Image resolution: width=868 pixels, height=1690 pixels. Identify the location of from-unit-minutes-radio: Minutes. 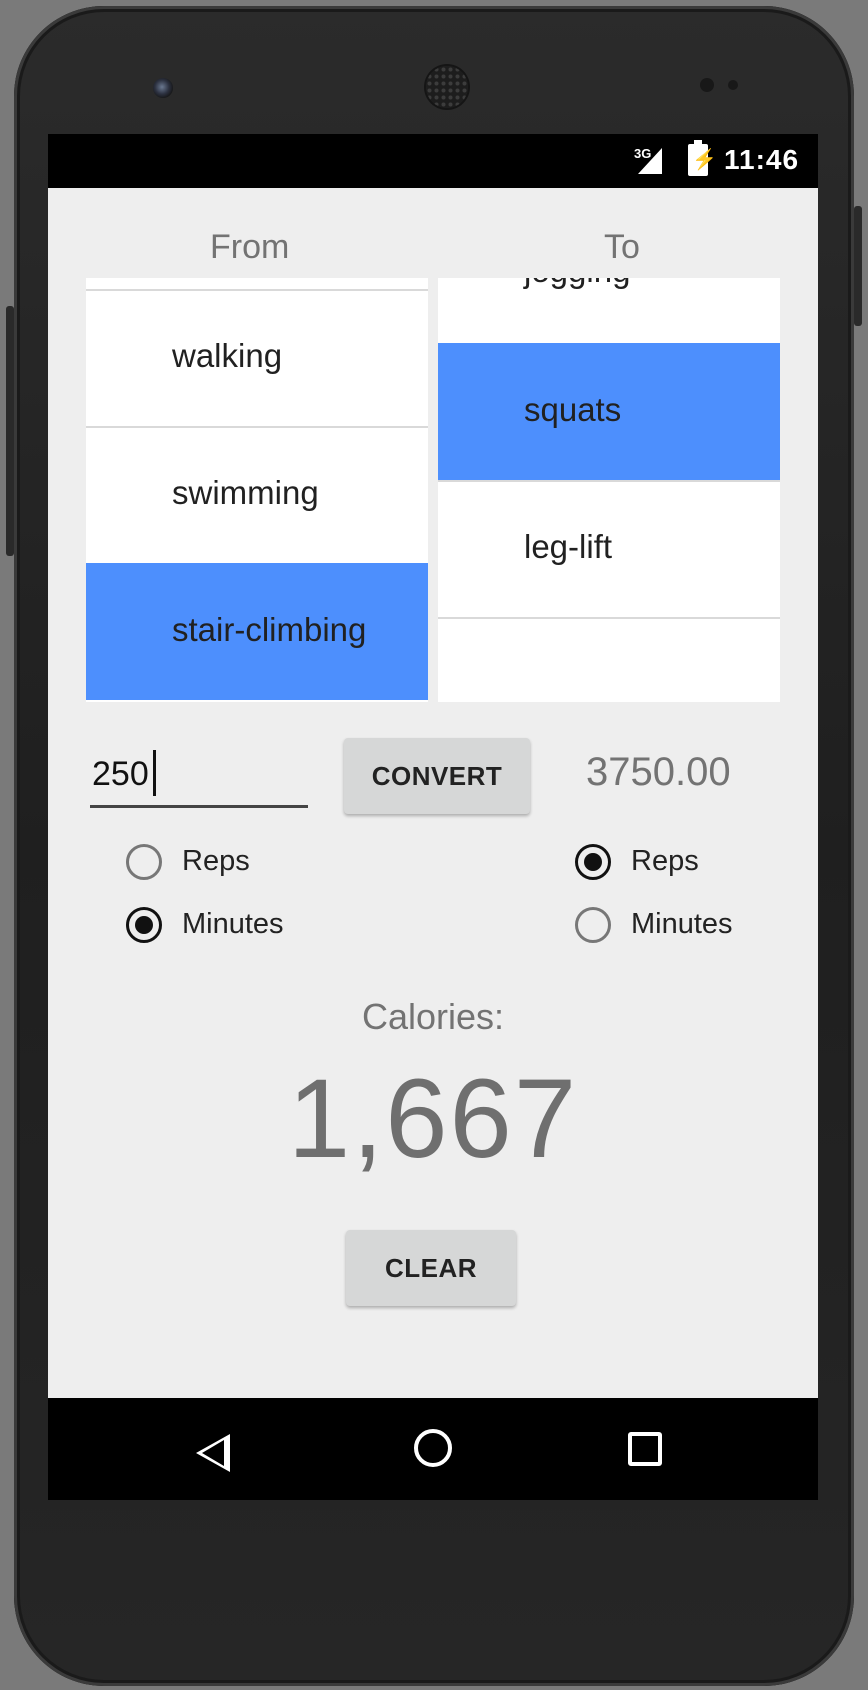
(211, 928).